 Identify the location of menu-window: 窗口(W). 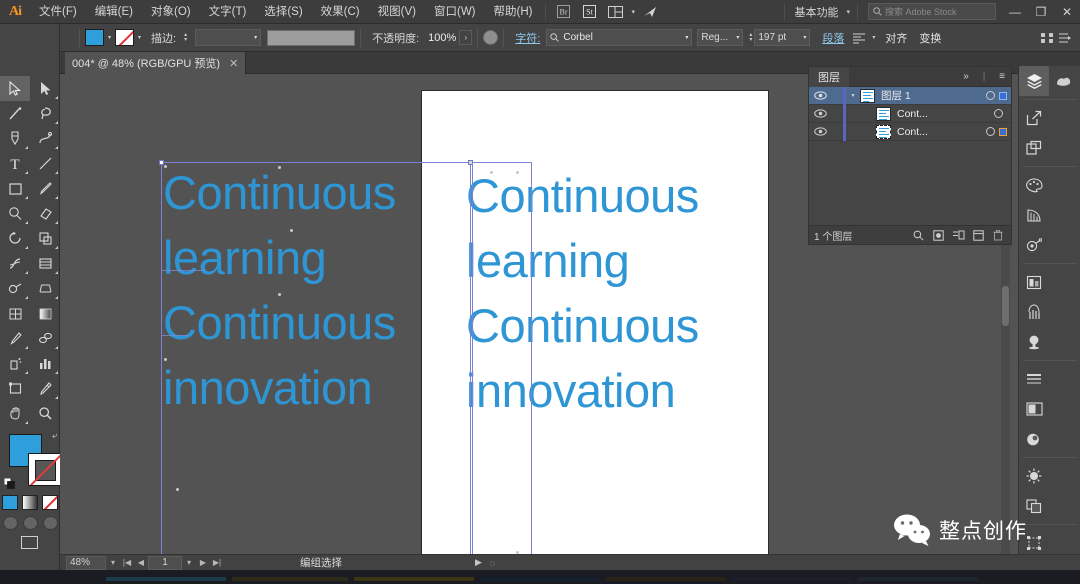
(455, 12).